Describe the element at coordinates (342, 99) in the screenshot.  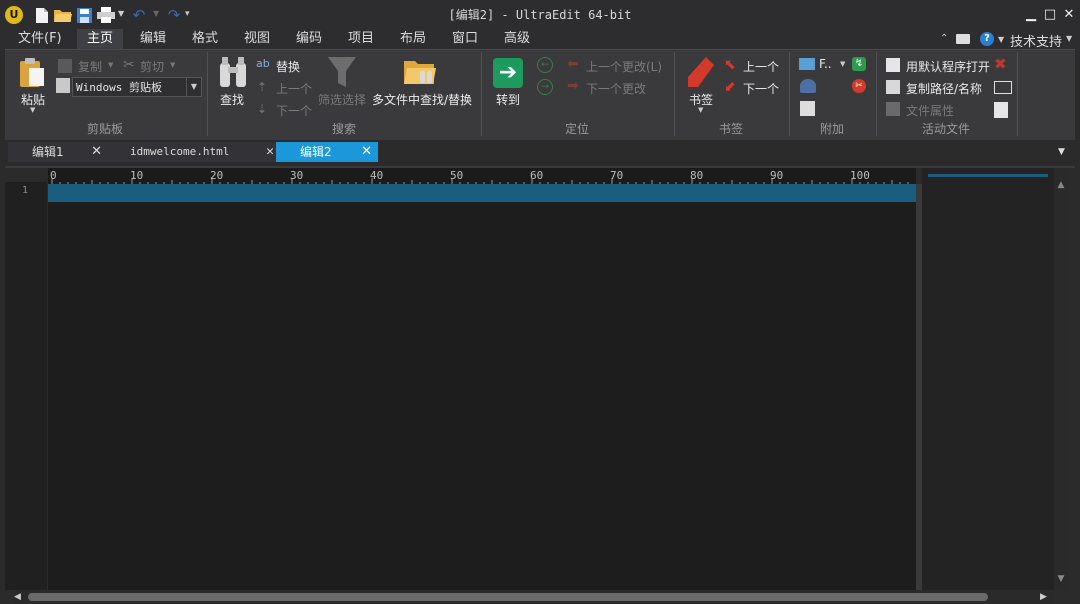
I see `filter-selection-button: 筛选选择` at that location.